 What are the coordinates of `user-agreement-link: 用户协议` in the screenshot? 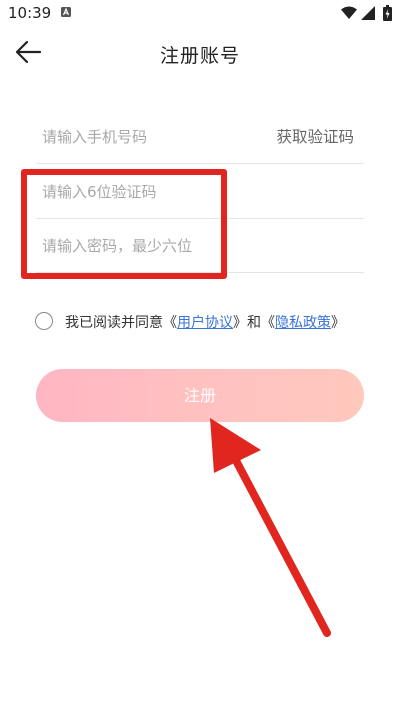 It's located at (205, 323).